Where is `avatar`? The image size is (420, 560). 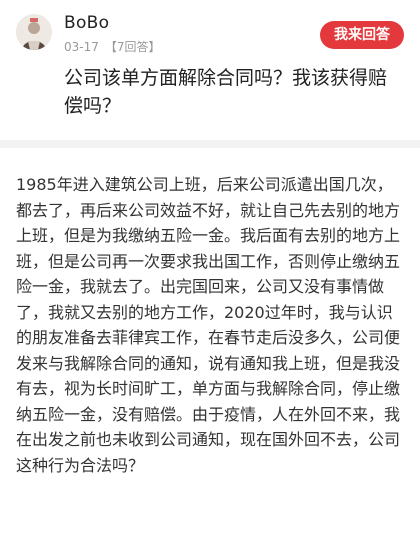
avatar is located at coordinates (34, 32).